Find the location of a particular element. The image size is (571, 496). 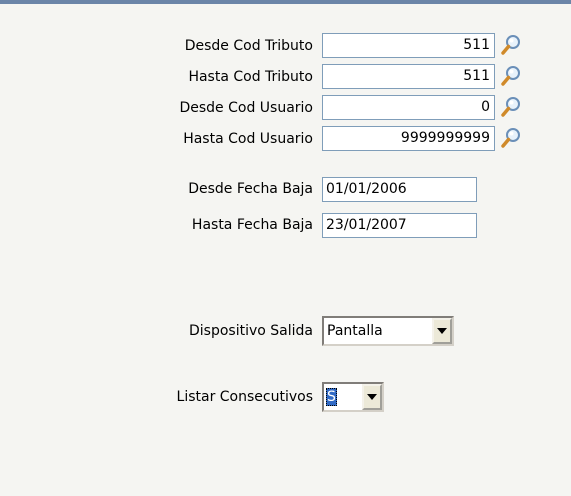

listar-consecutivos-select: S is located at coordinates (353, 397).